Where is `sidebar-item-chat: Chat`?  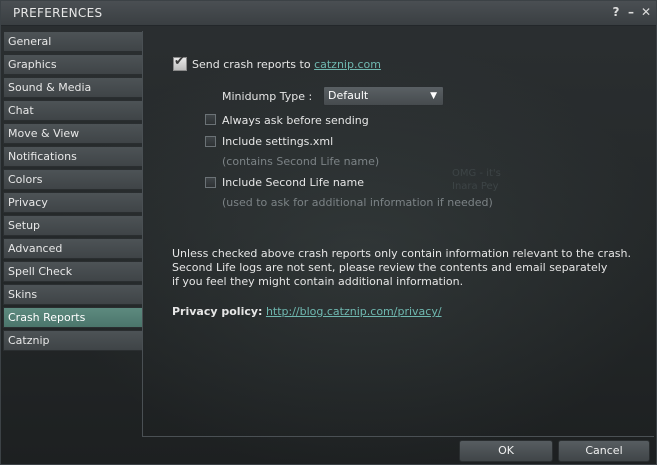 sidebar-item-chat: Chat is located at coordinates (73, 110).